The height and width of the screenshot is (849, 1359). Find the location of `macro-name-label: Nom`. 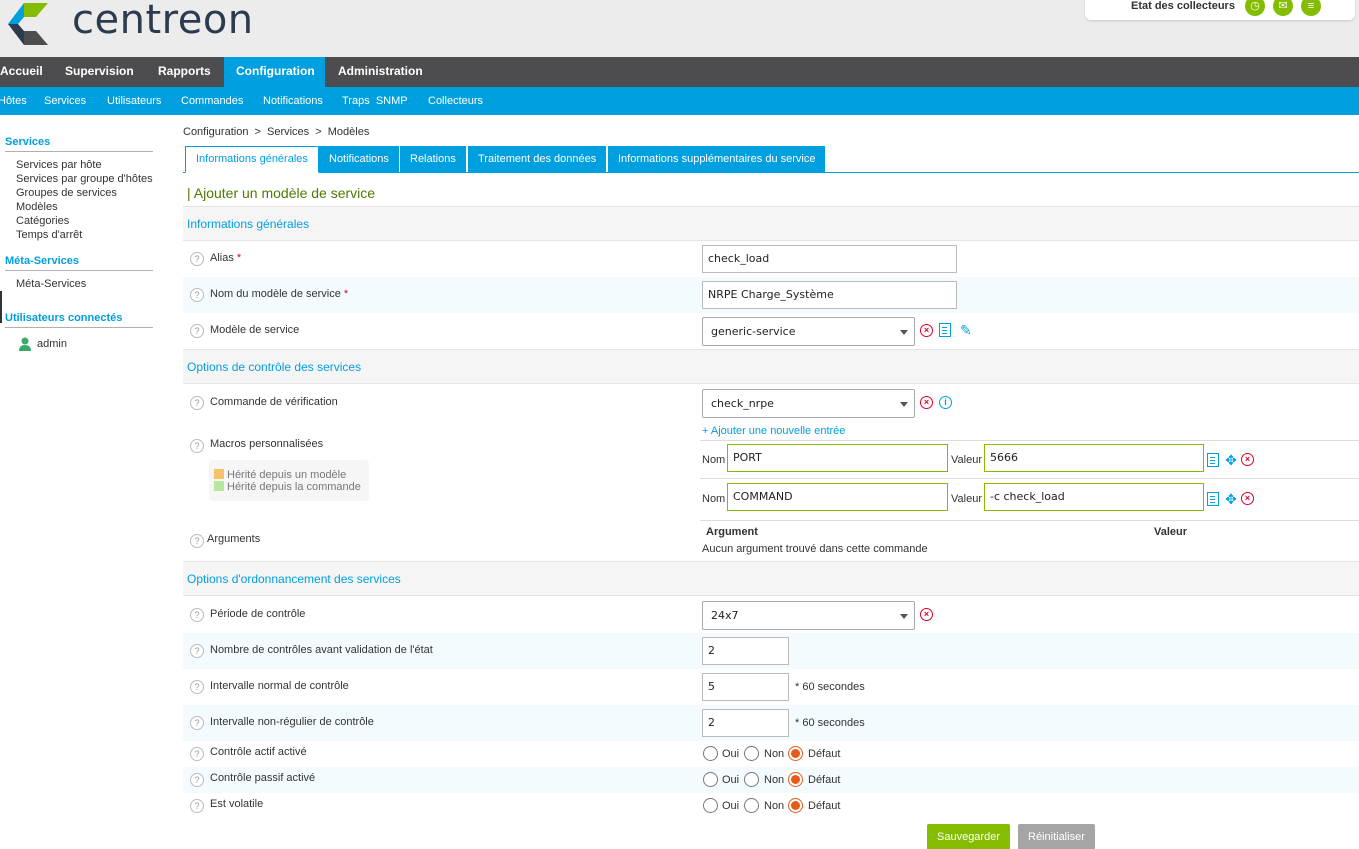

macro-name-label: Nom is located at coordinates (714, 499).